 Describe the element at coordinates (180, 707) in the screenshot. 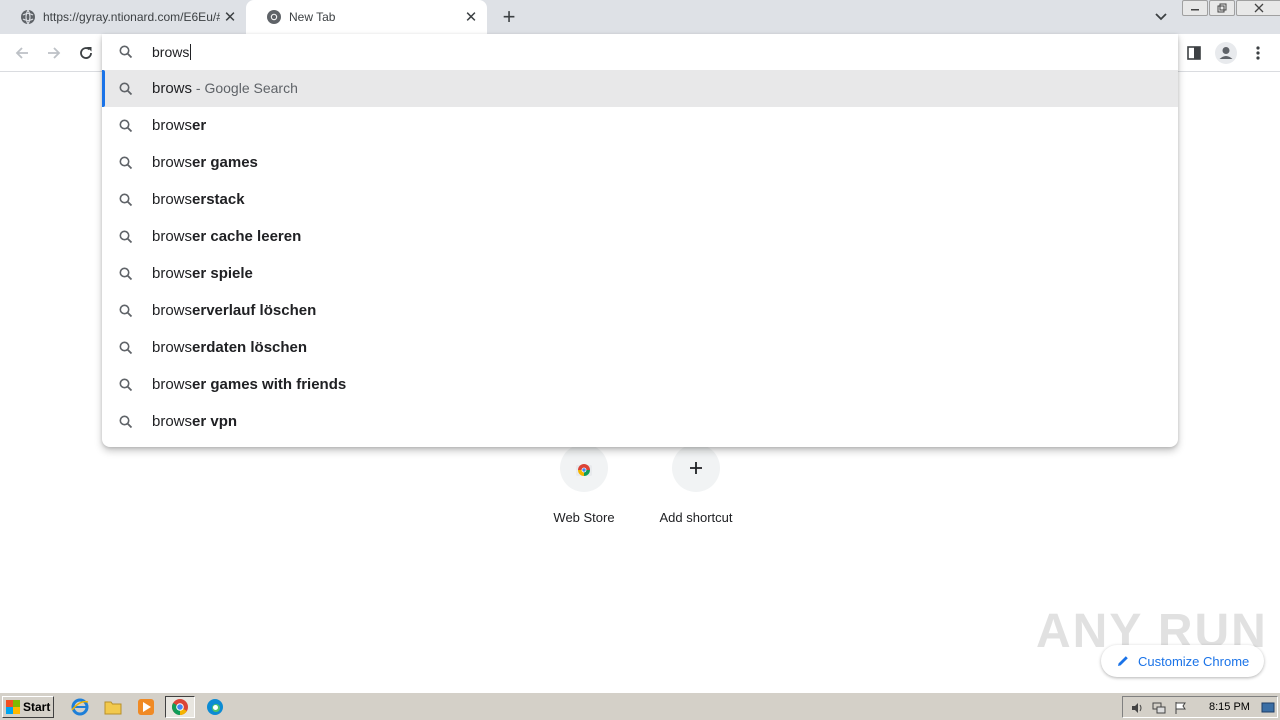

I see `chrome-taskbar-icon` at that location.